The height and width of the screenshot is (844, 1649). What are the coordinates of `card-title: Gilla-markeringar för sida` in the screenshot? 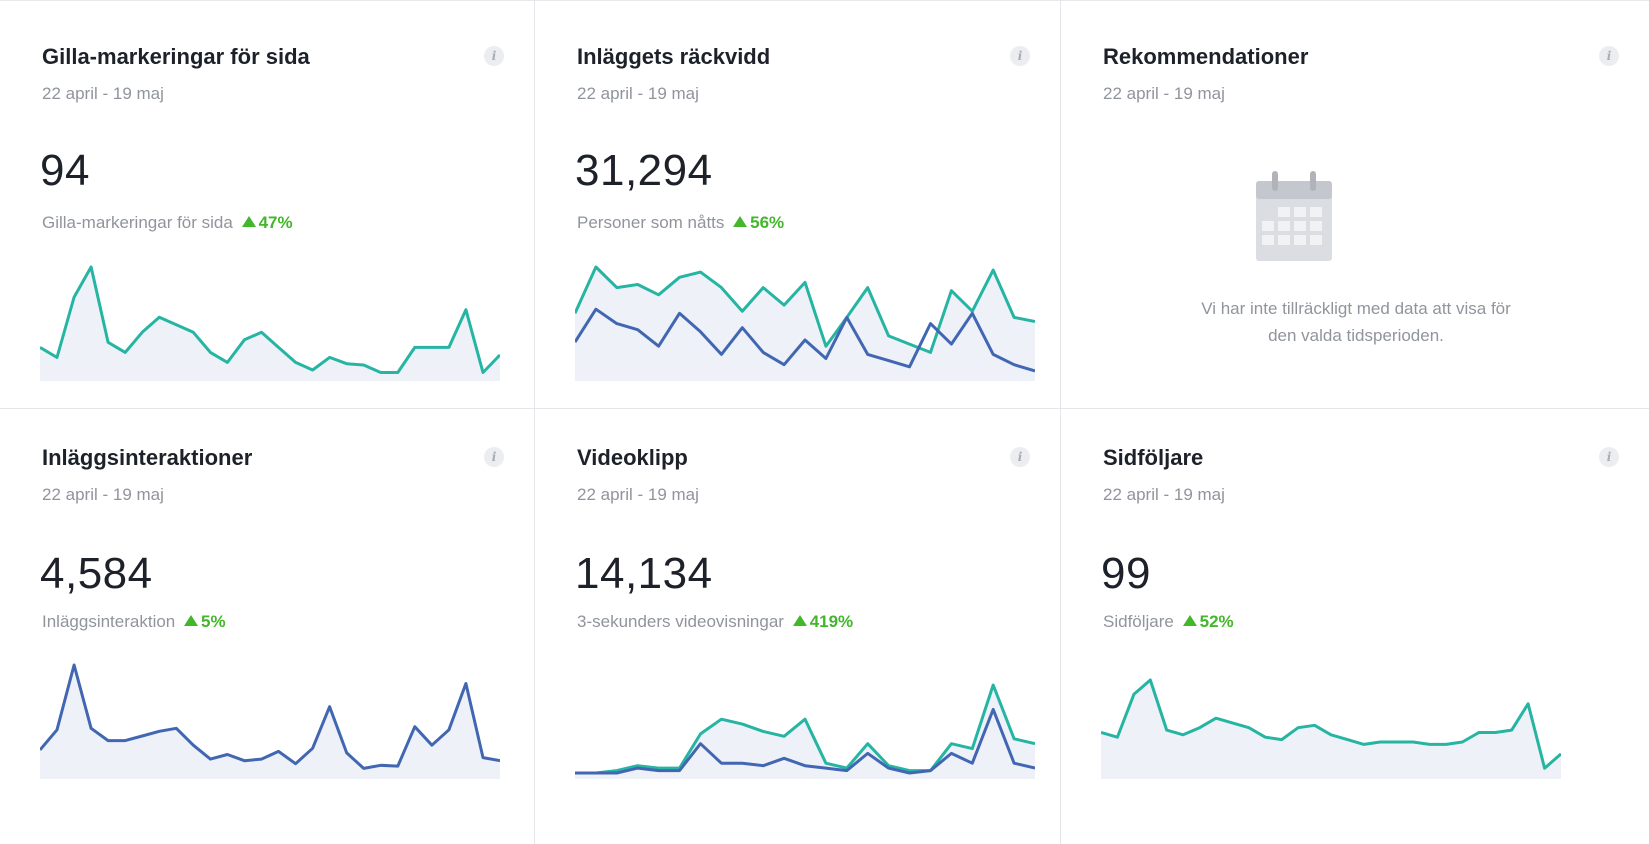 It's located at (176, 56).